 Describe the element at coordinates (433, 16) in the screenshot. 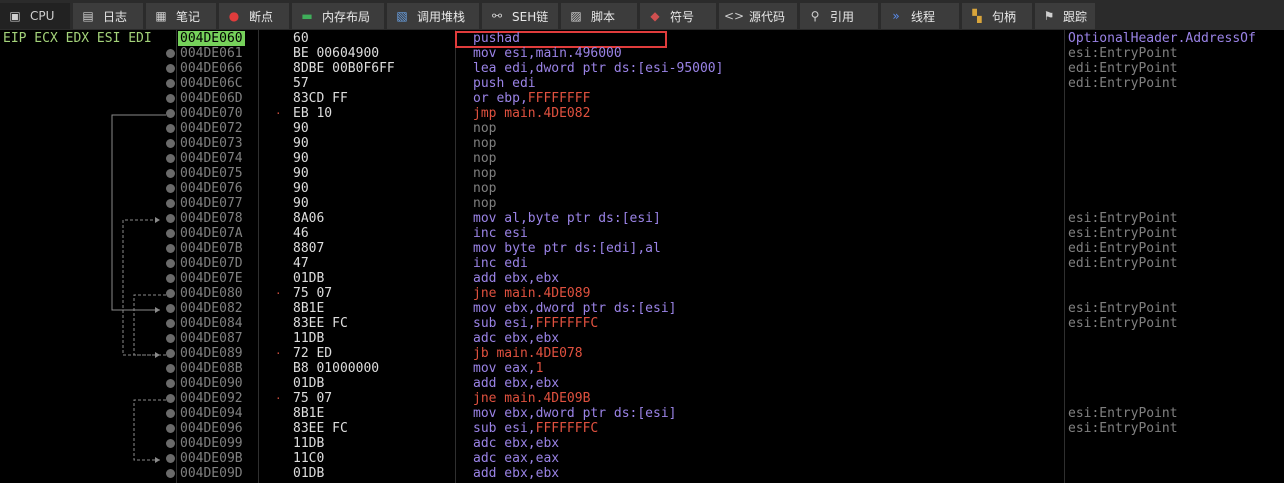

I see `tab-call-stack: ▧ 调用堆栈` at that location.